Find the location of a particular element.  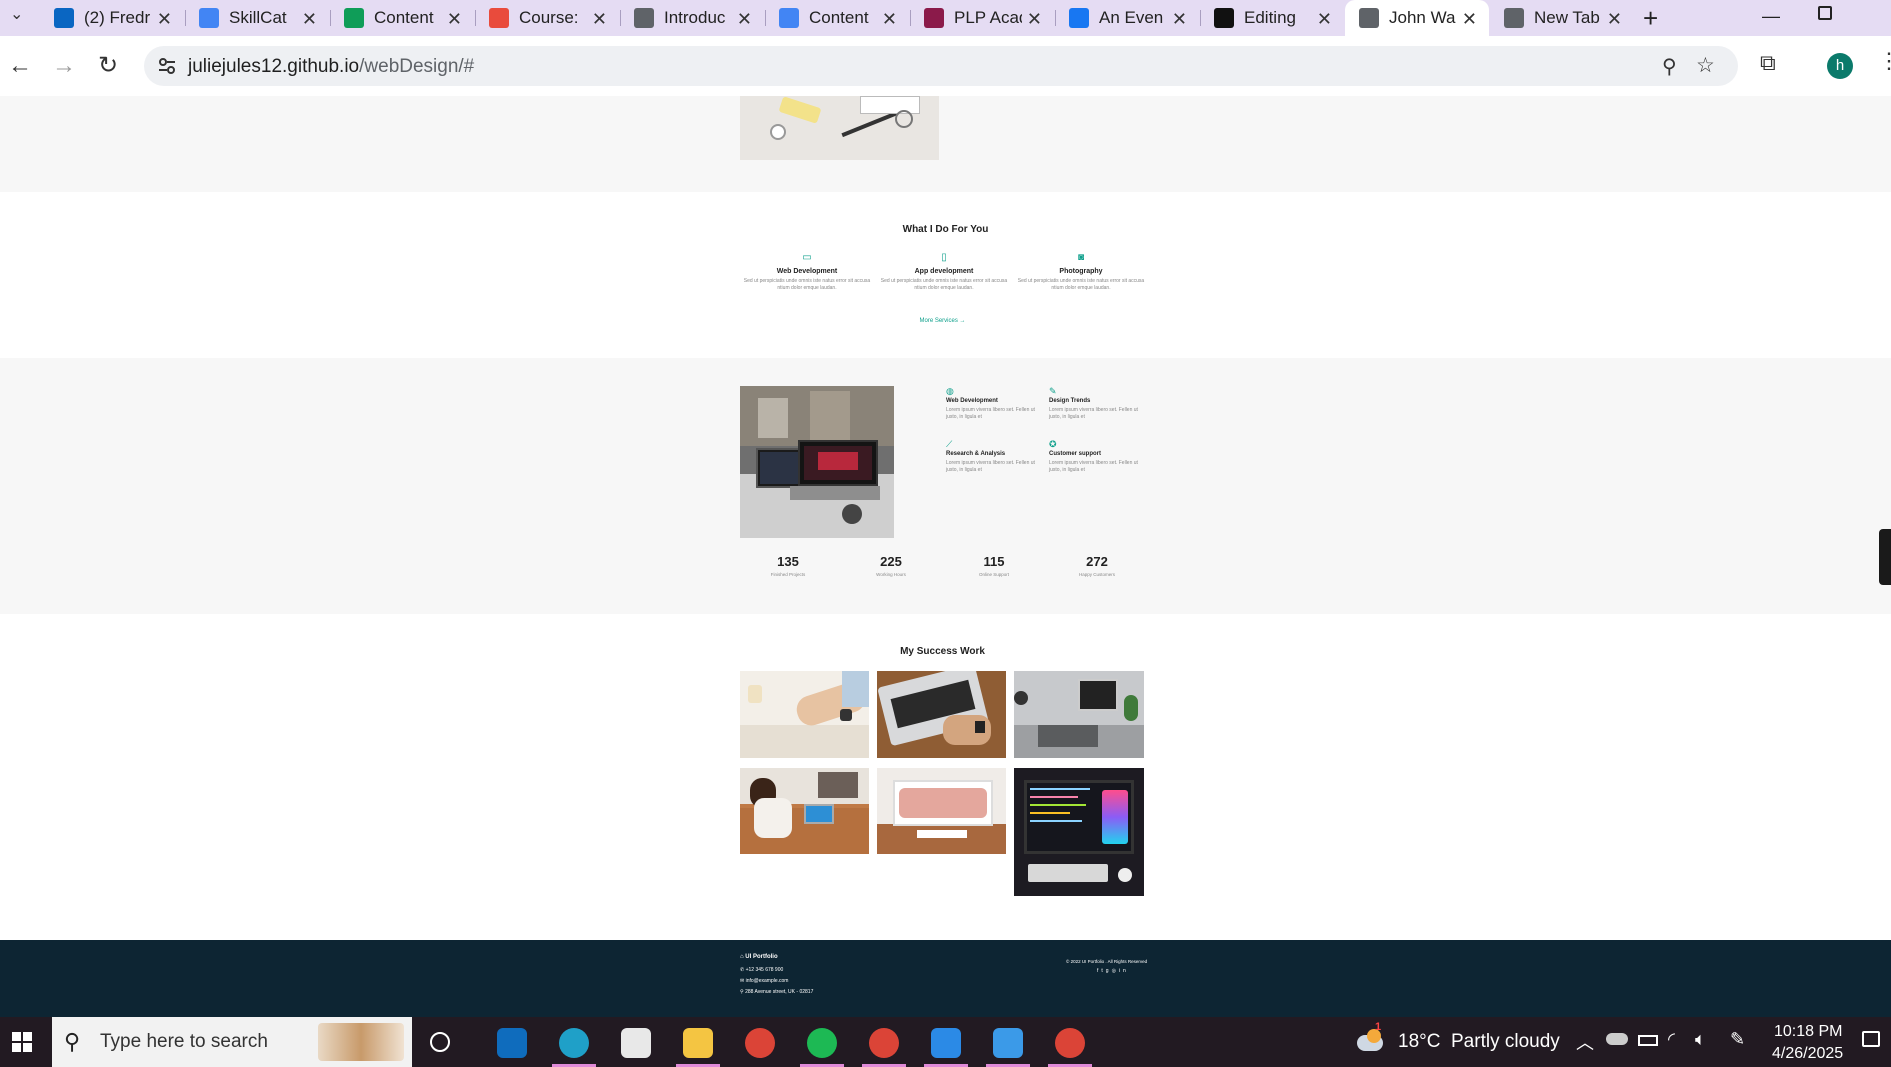

facebook-icon is located at coordinates (1079, 18).